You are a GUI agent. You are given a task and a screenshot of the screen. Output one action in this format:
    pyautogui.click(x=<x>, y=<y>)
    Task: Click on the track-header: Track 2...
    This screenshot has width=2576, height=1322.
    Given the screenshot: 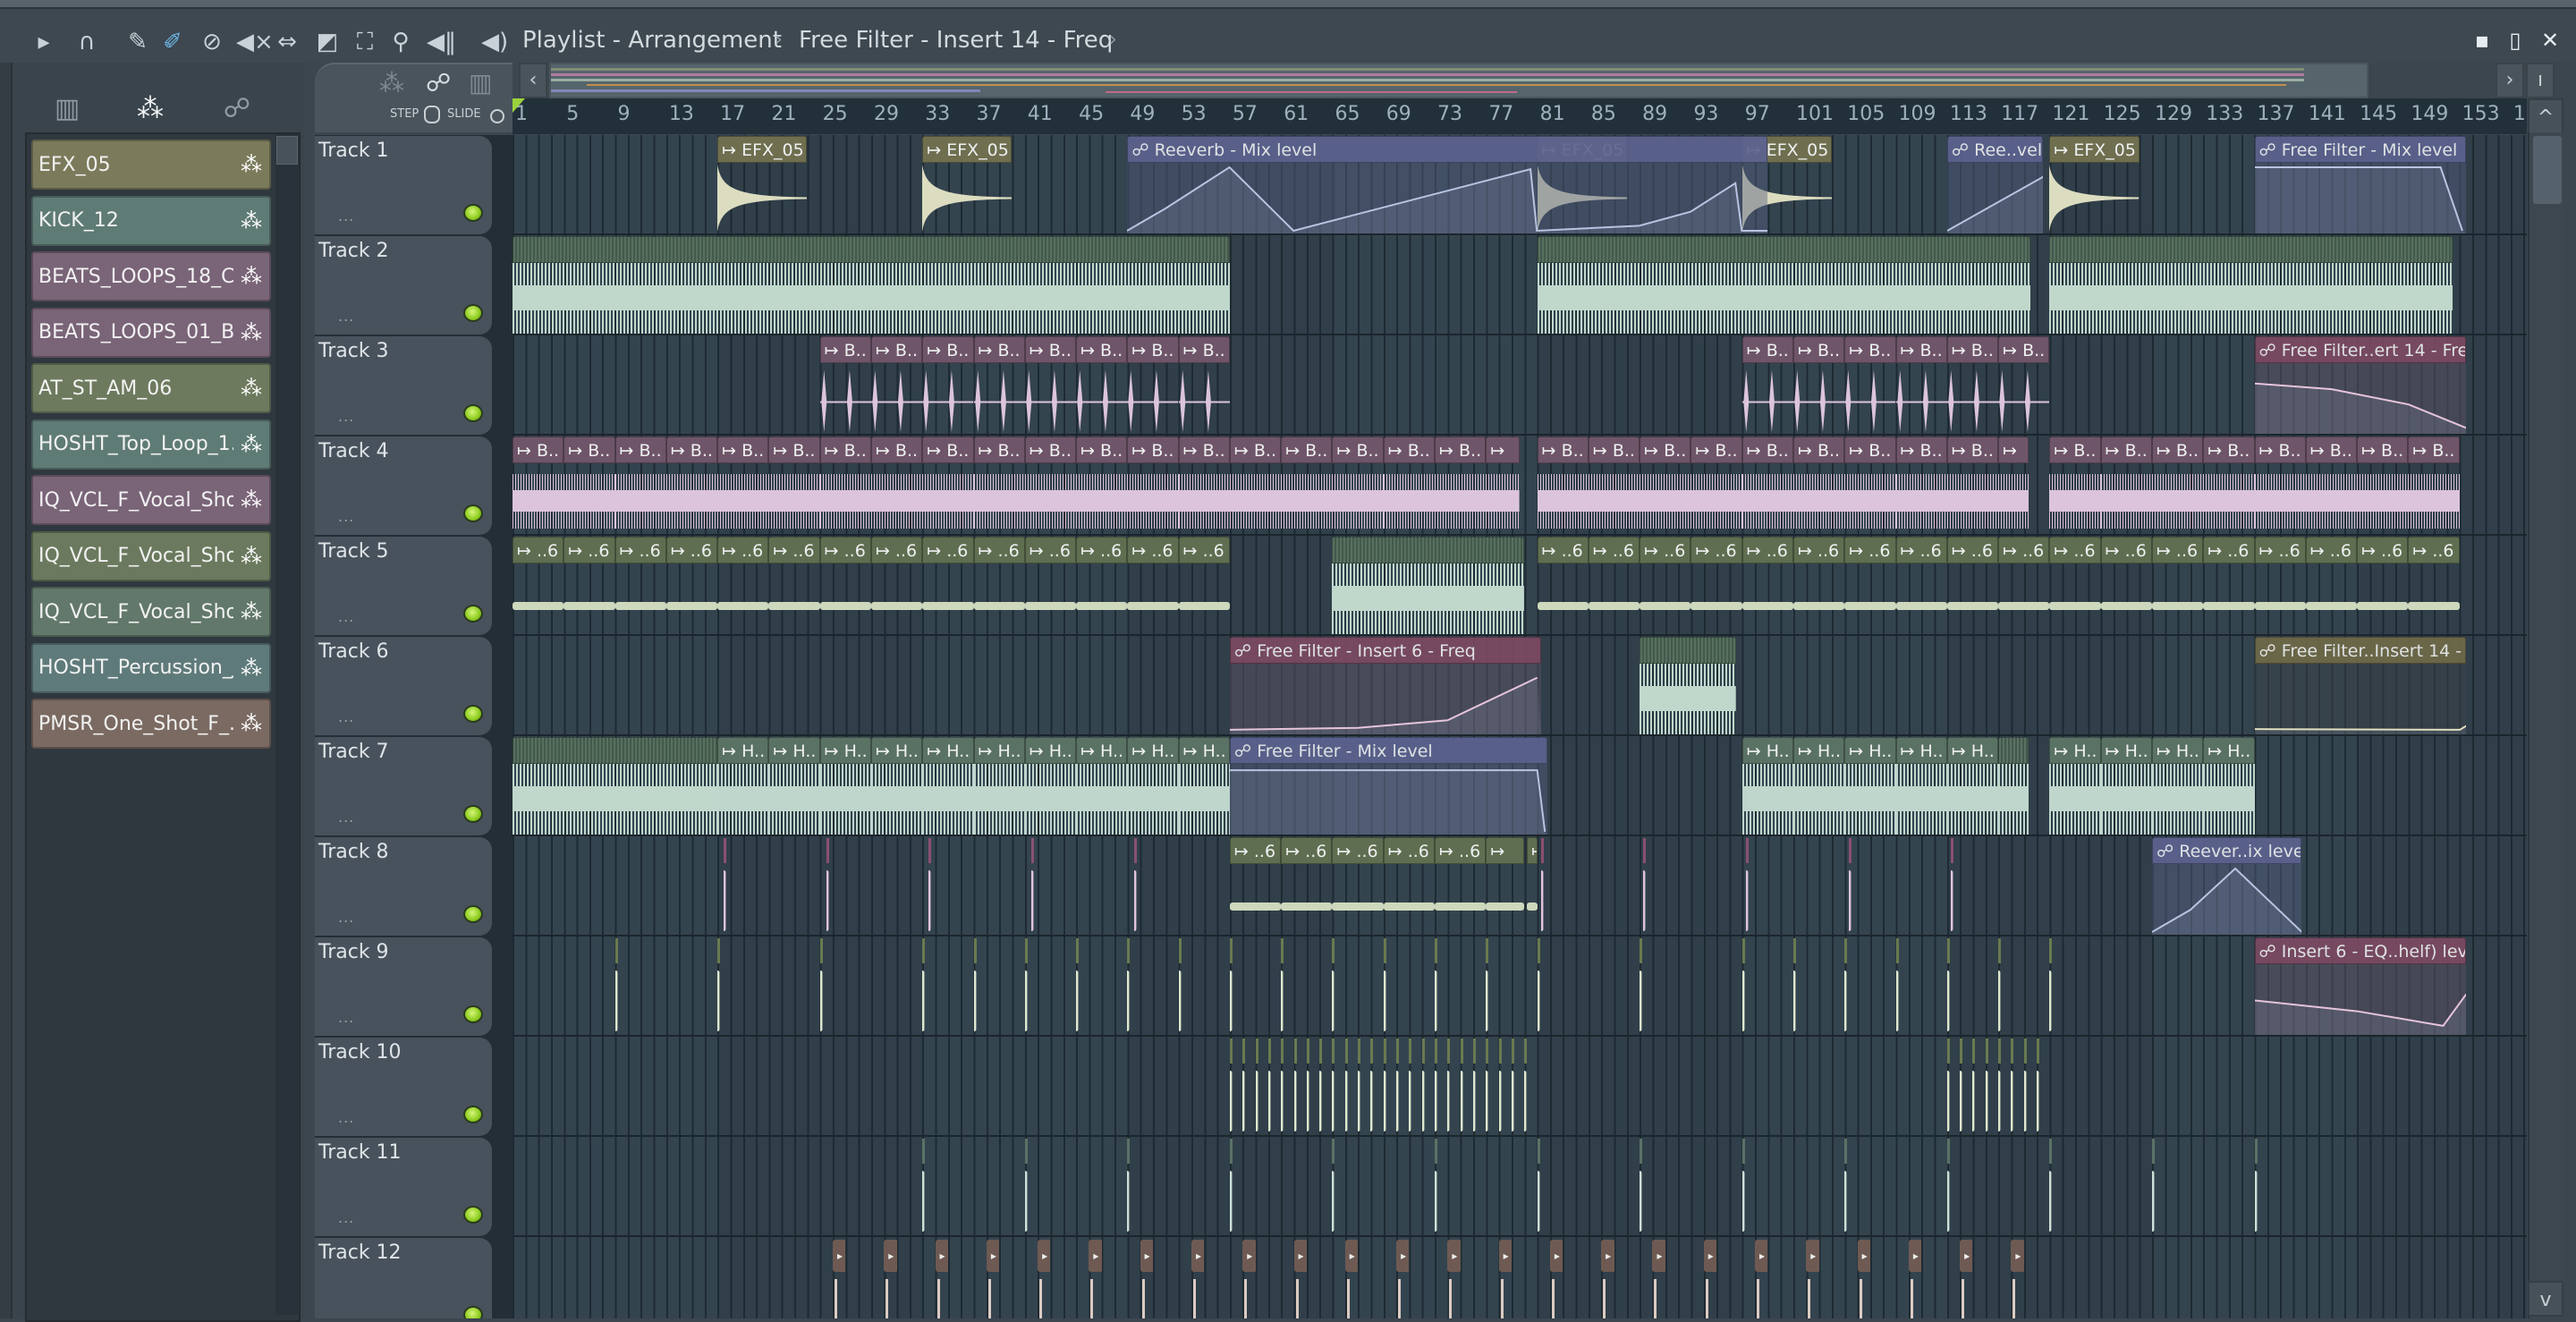 What is the action you would take?
    pyautogui.click(x=403, y=285)
    